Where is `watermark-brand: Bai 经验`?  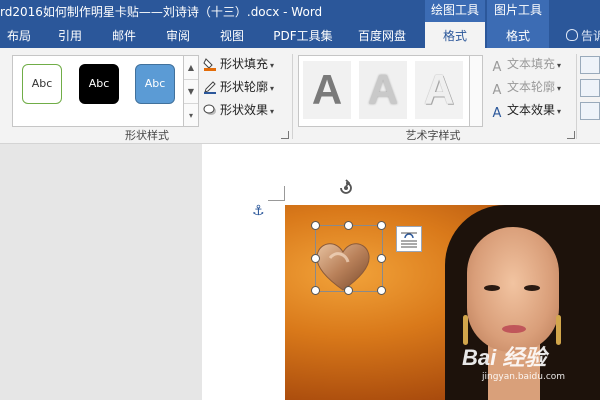
watermark-brand: Bai 经验 is located at coordinates (504, 357).